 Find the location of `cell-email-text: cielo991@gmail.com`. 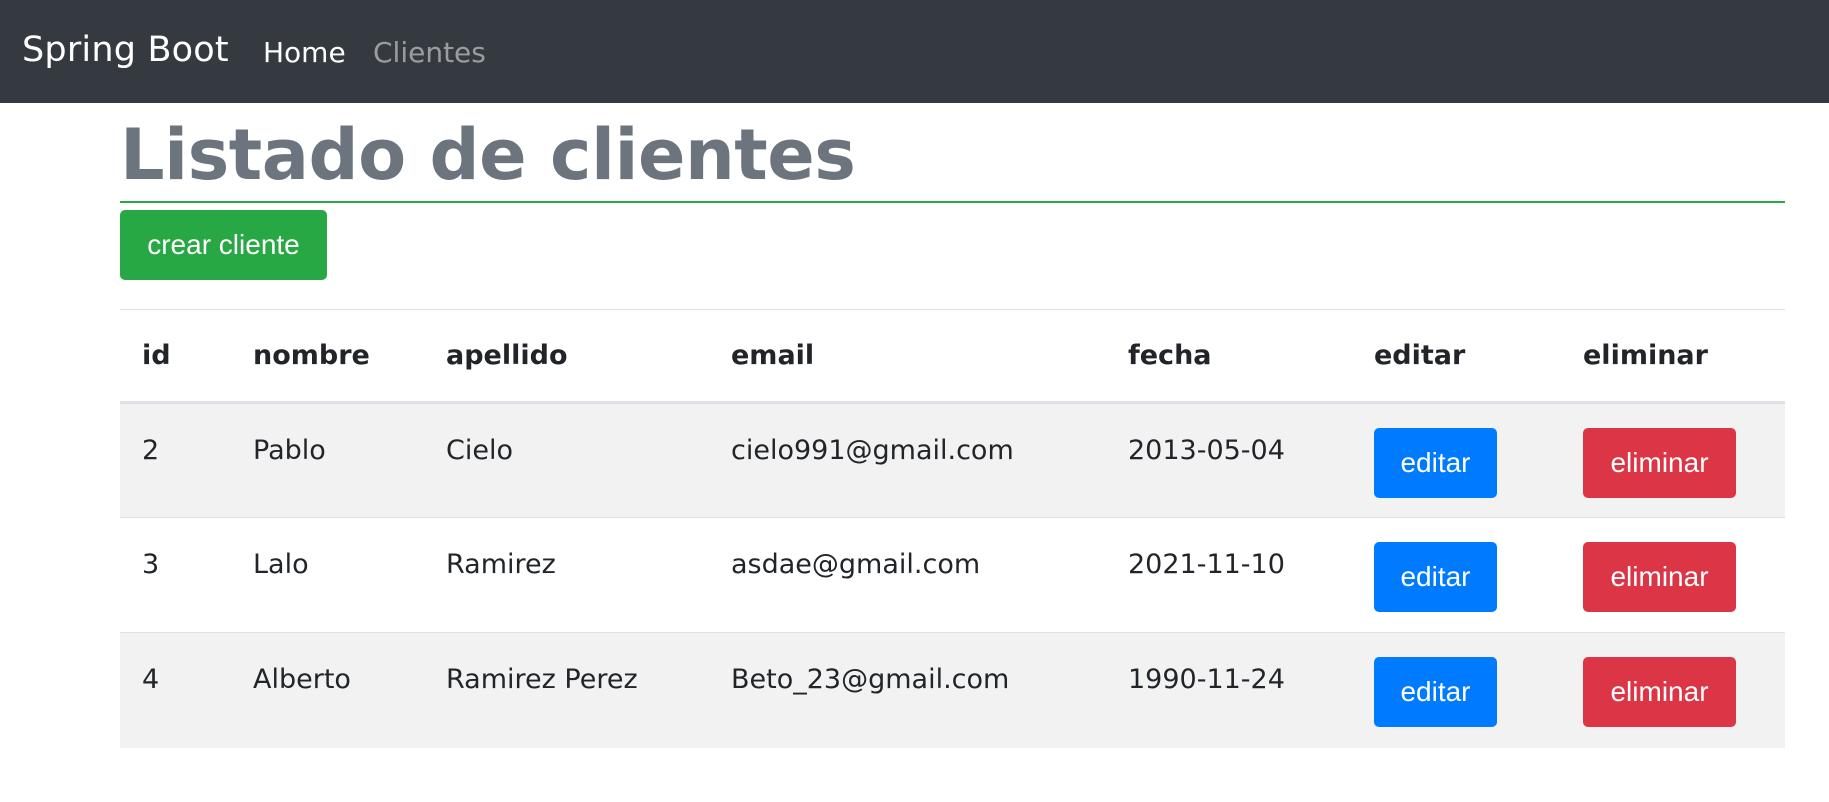

cell-email-text: cielo991@gmail.com is located at coordinates (872, 450).